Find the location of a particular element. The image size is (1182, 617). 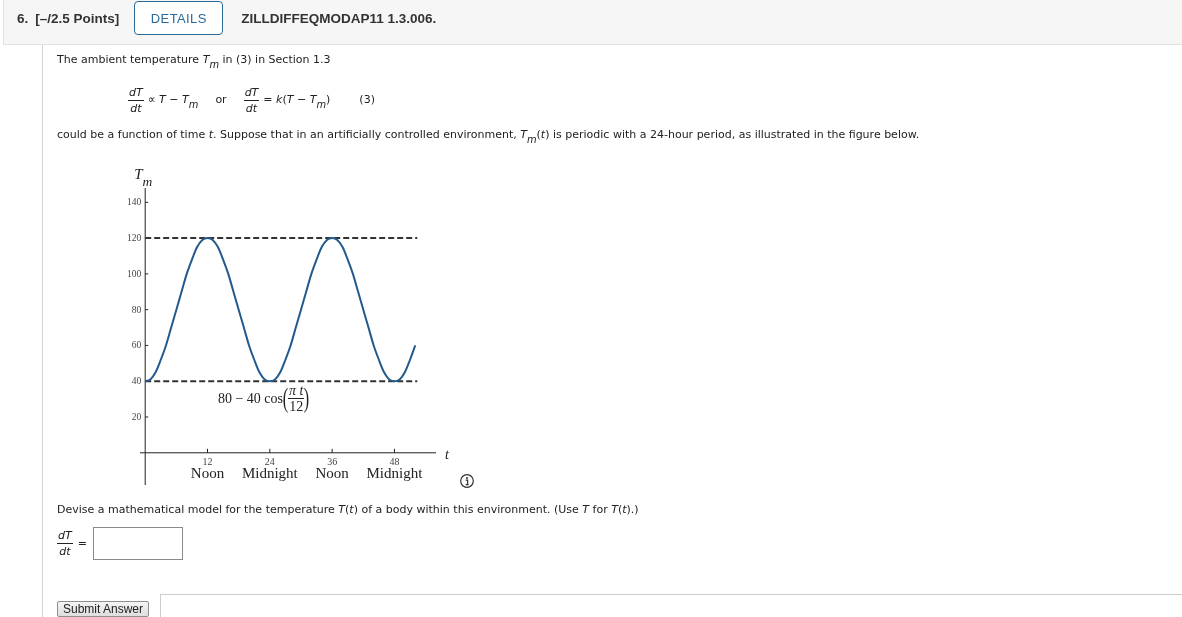

question-number: 6. is located at coordinates (23, 18).